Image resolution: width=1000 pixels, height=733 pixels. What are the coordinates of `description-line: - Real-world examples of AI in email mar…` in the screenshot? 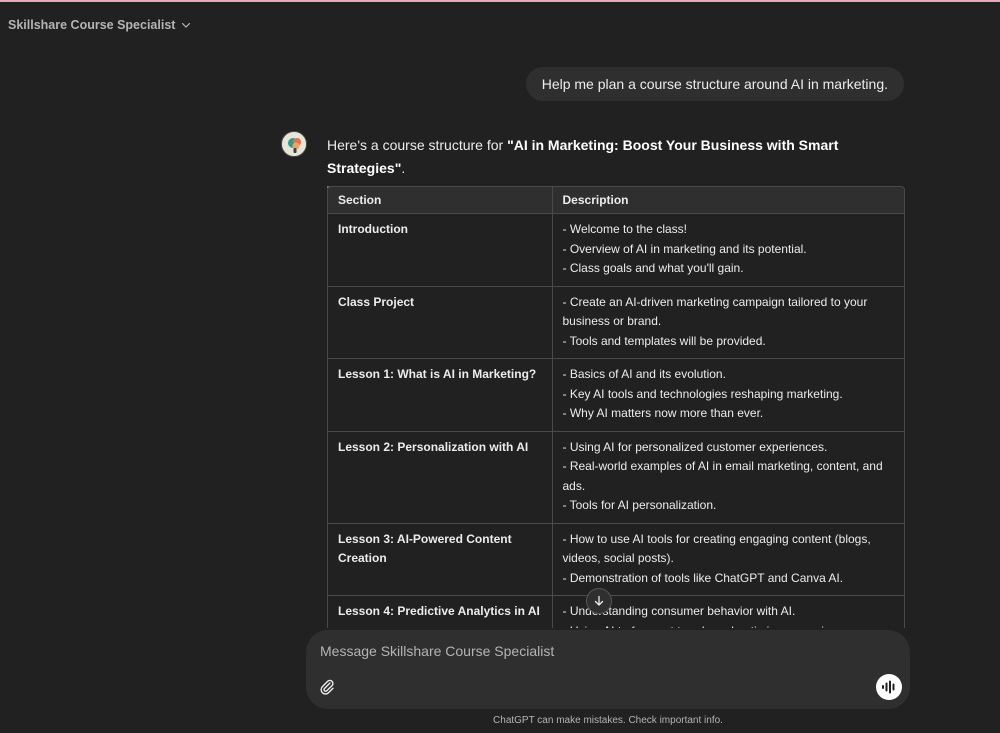 It's located at (722, 476).